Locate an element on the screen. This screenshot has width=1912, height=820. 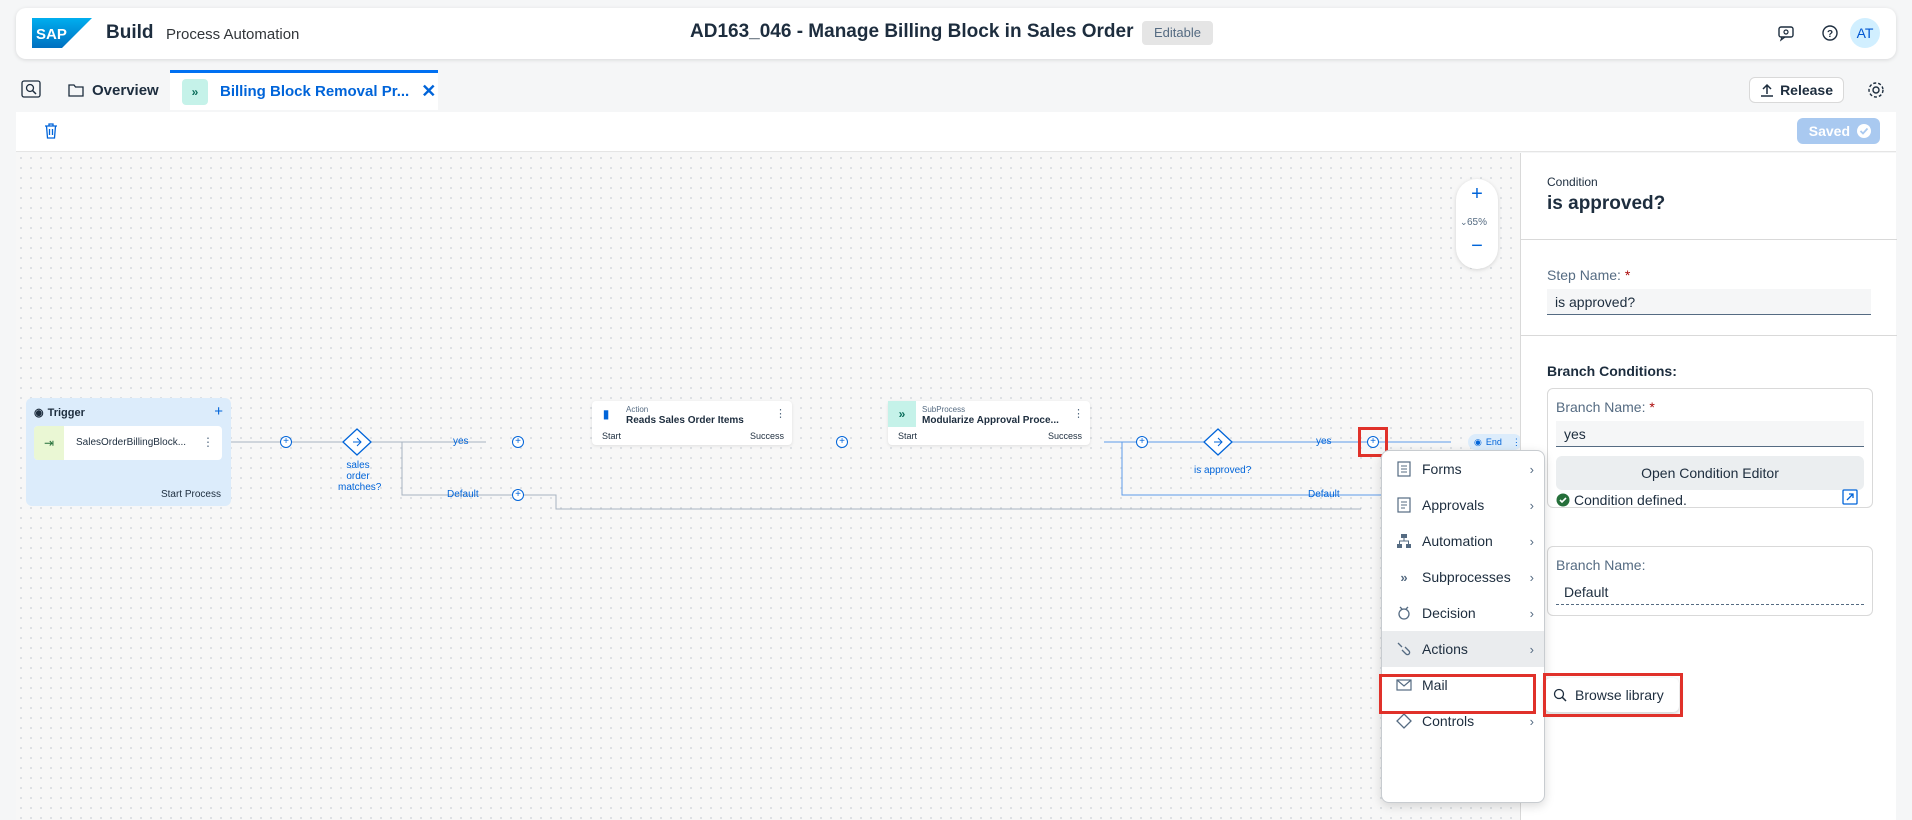
action-type: Action is located at coordinates (637, 409).